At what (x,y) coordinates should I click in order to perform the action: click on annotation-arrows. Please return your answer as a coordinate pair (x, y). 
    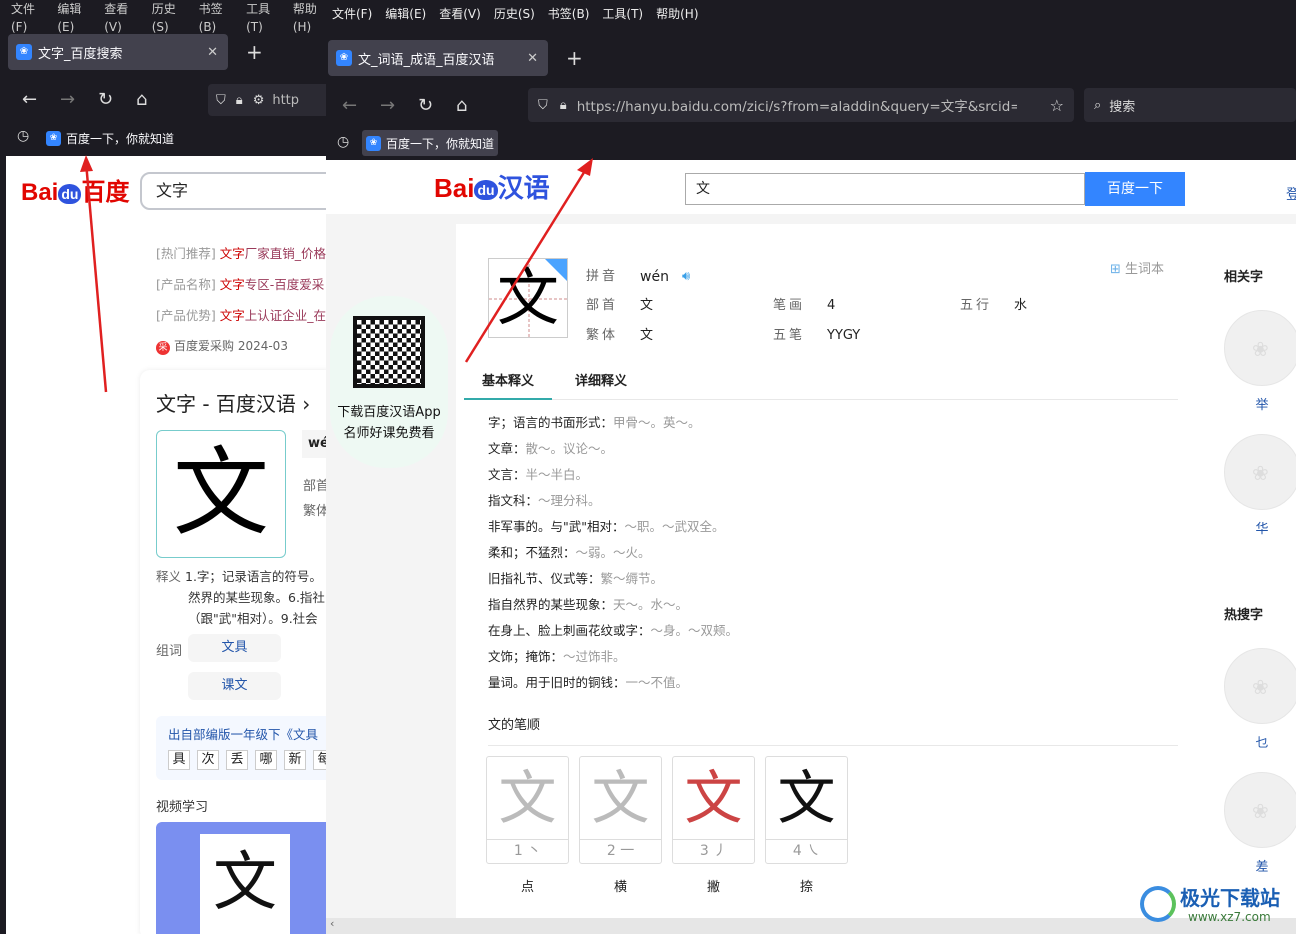
    Looking at the image, I should click on (336, 274).